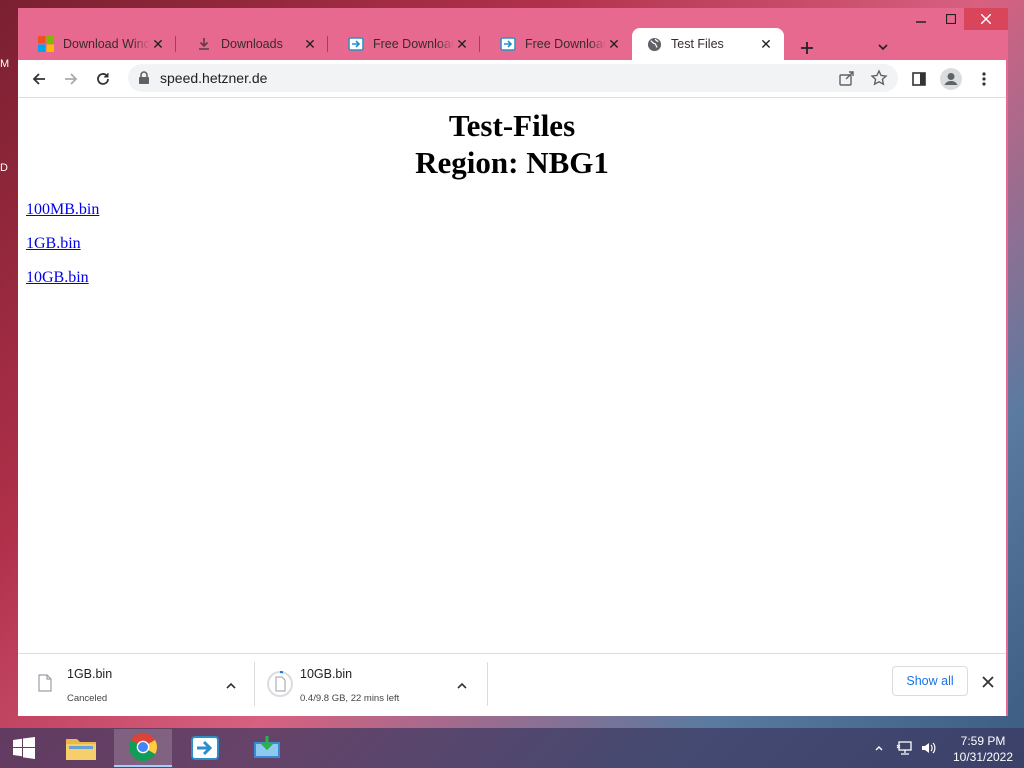 The width and height of the screenshot is (1024, 768). I want to click on show-all-button: Show all, so click(930, 681).